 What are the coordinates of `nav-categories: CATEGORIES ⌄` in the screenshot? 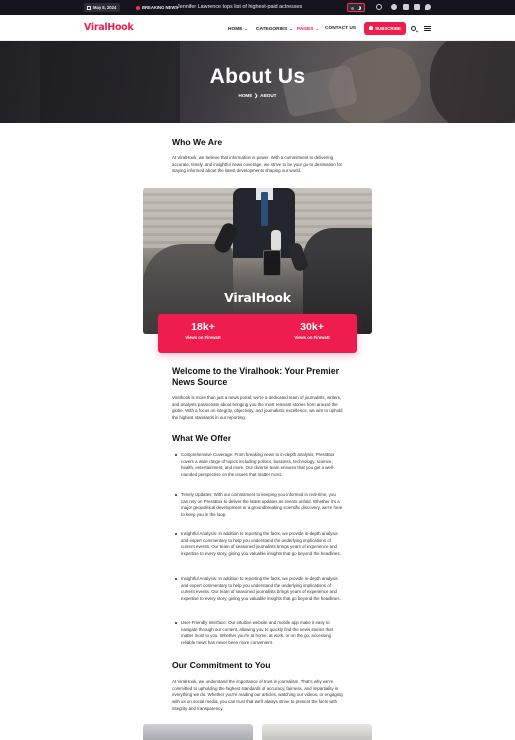 It's located at (274, 29).